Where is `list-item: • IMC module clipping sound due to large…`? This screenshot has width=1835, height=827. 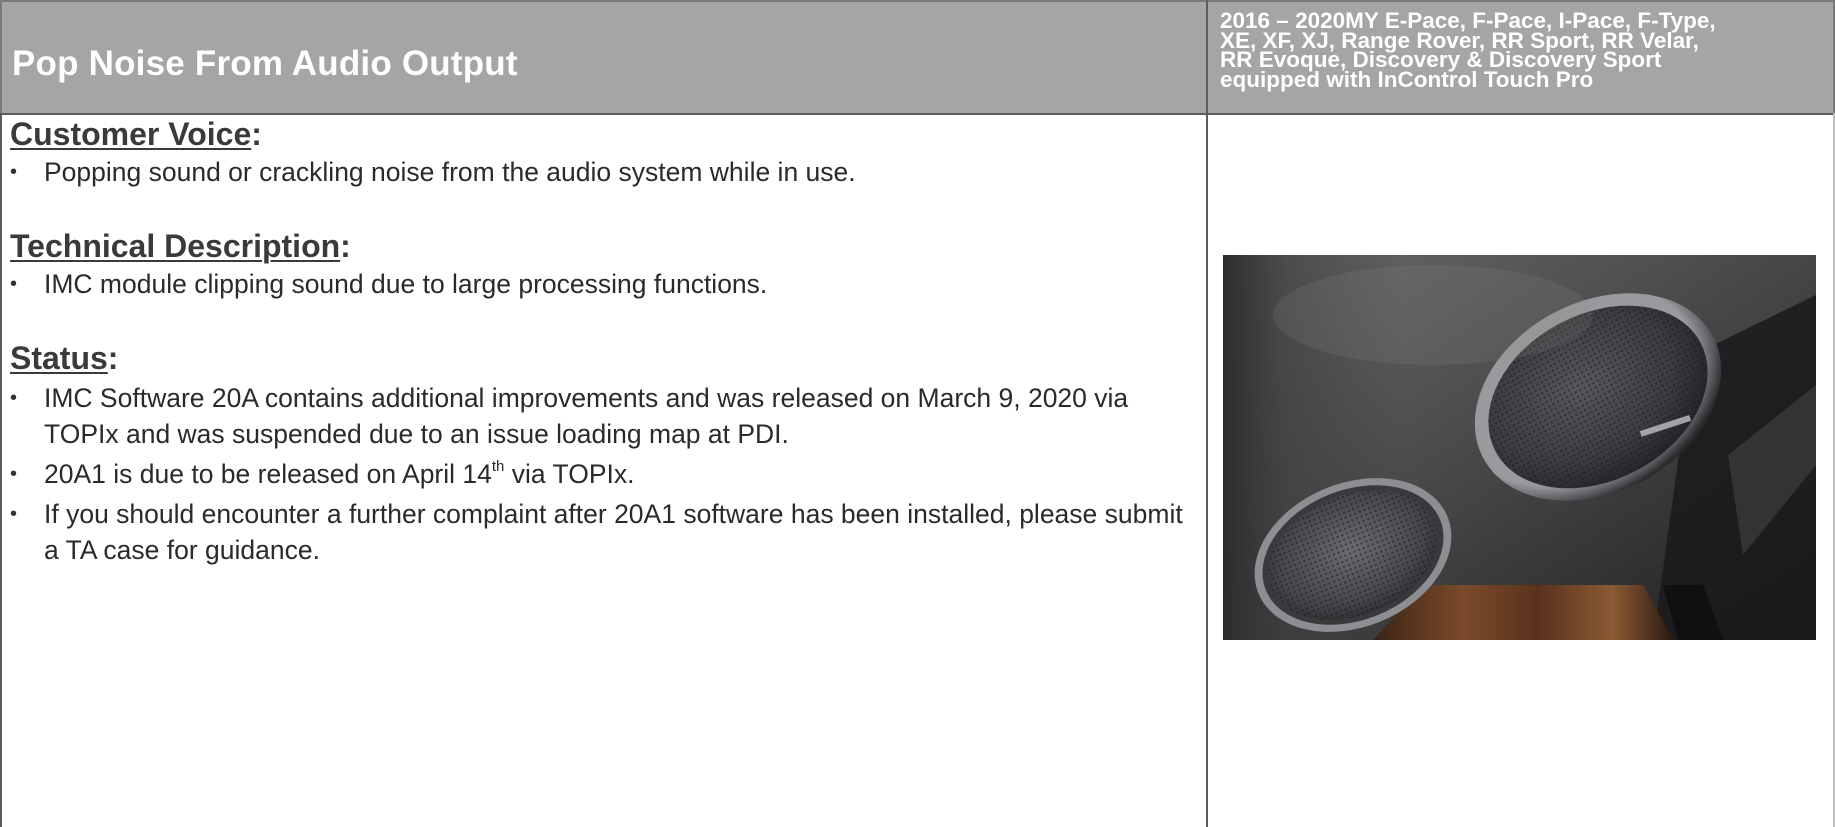 list-item: • IMC module clipping sound due to large… is located at coordinates (602, 284).